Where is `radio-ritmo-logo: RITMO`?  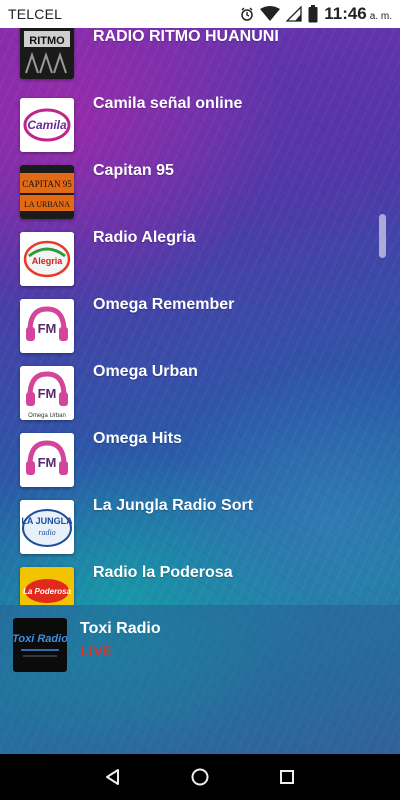 radio-ritmo-logo: RITMO is located at coordinates (47, 53).